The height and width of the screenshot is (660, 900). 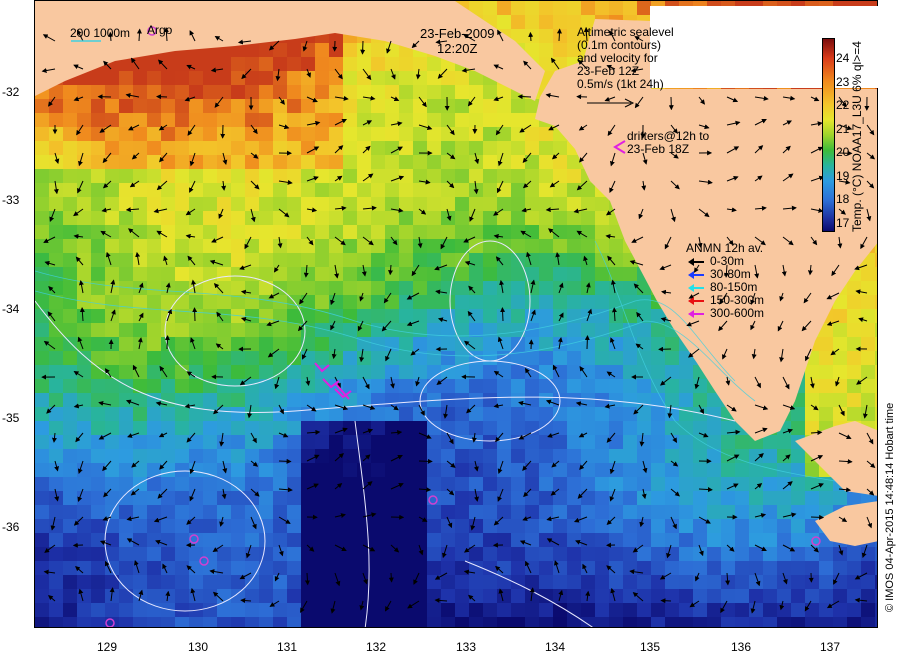 I want to click on x-tick-label: 137, so click(x=830, y=647).